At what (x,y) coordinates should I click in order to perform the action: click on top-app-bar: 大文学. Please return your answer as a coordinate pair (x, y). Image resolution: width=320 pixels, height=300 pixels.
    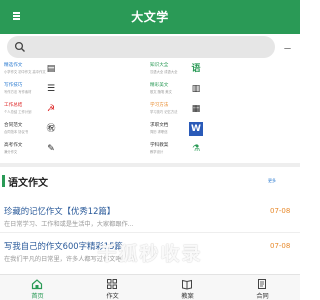
    Looking at the image, I should click on (150, 17).